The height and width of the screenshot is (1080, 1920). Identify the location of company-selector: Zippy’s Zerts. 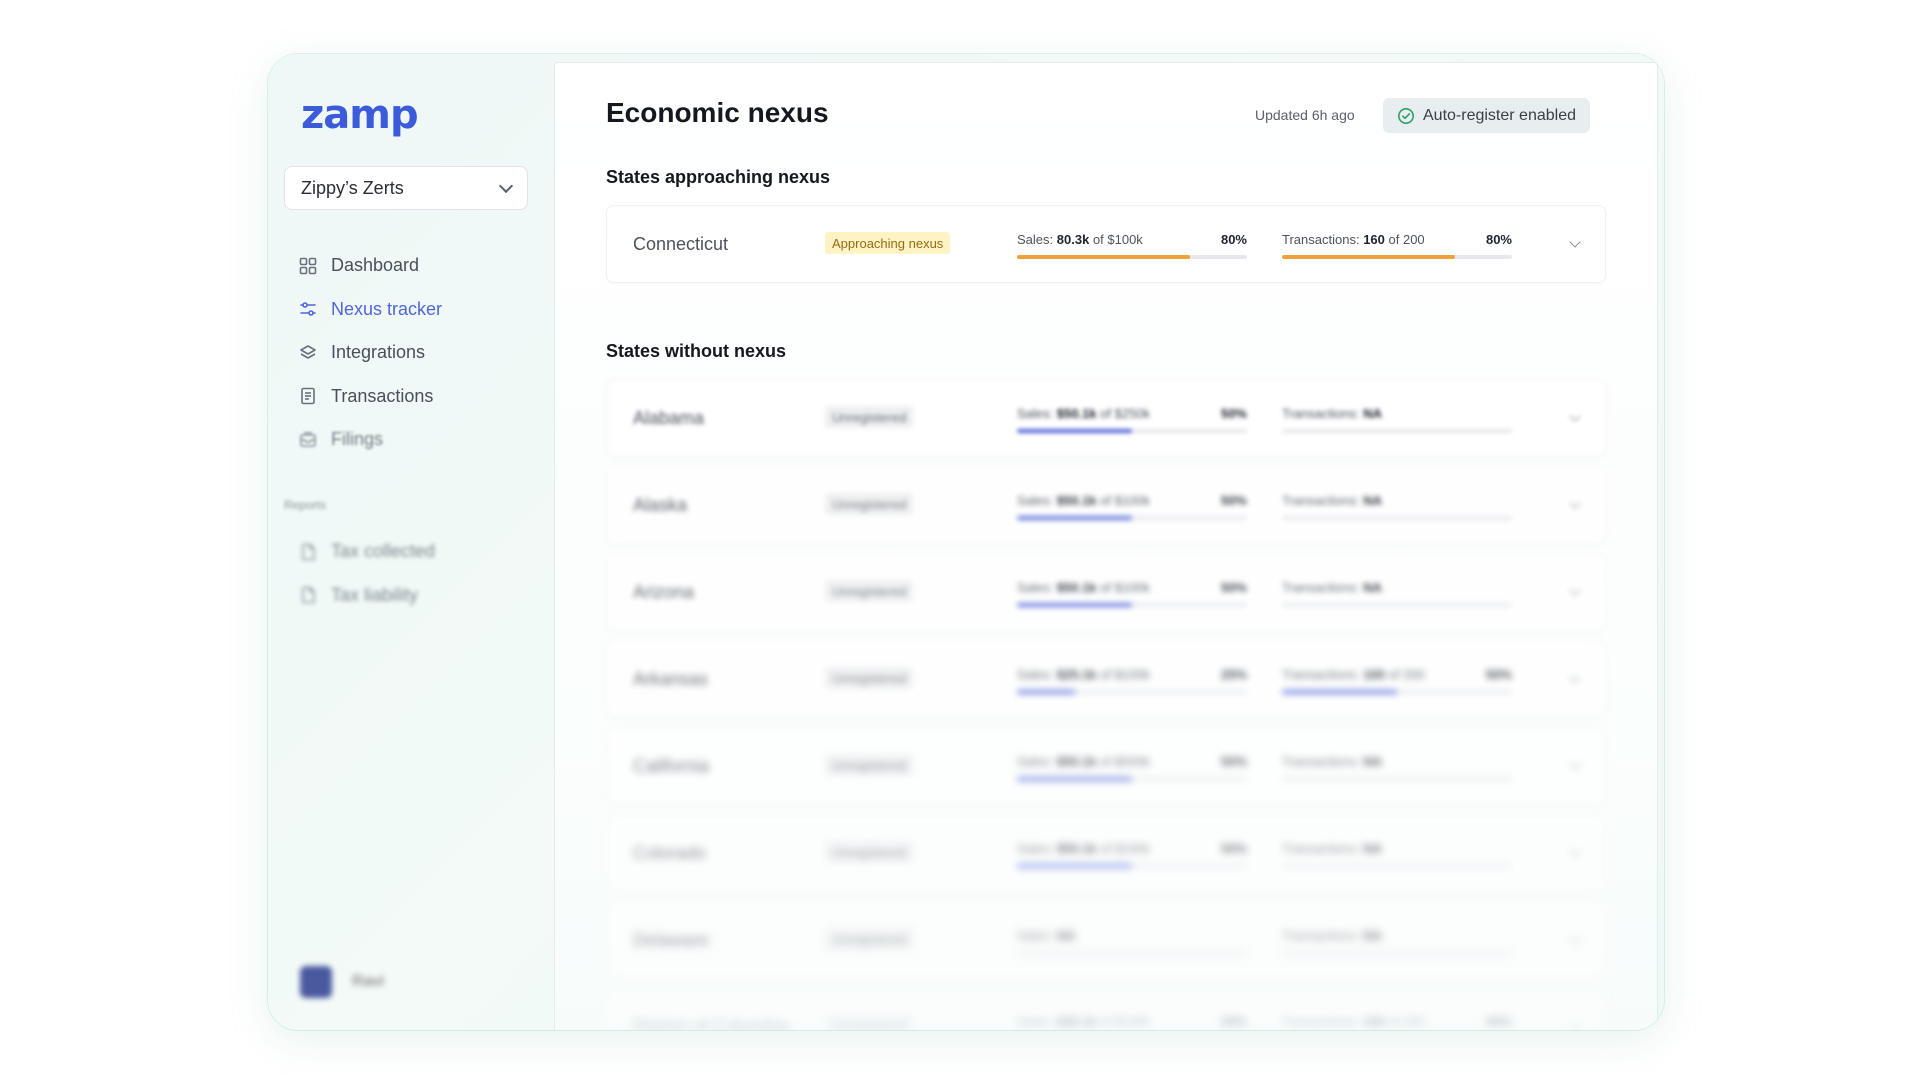
(406, 188).